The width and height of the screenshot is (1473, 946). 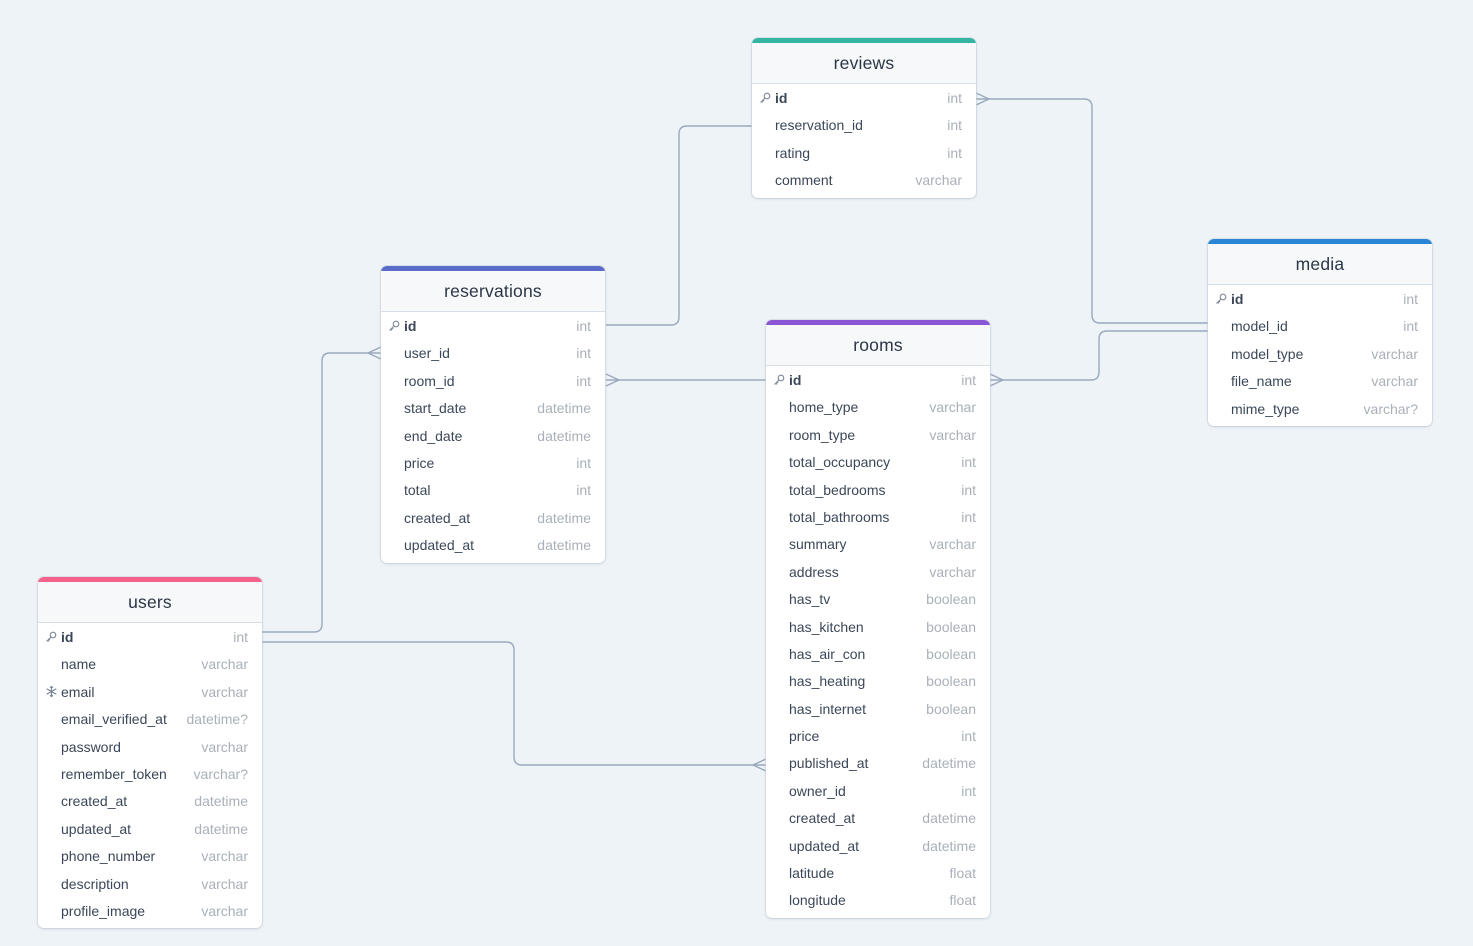 What do you see at coordinates (321, 492) in the screenshot?
I see `edge-users-reservations` at bounding box center [321, 492].